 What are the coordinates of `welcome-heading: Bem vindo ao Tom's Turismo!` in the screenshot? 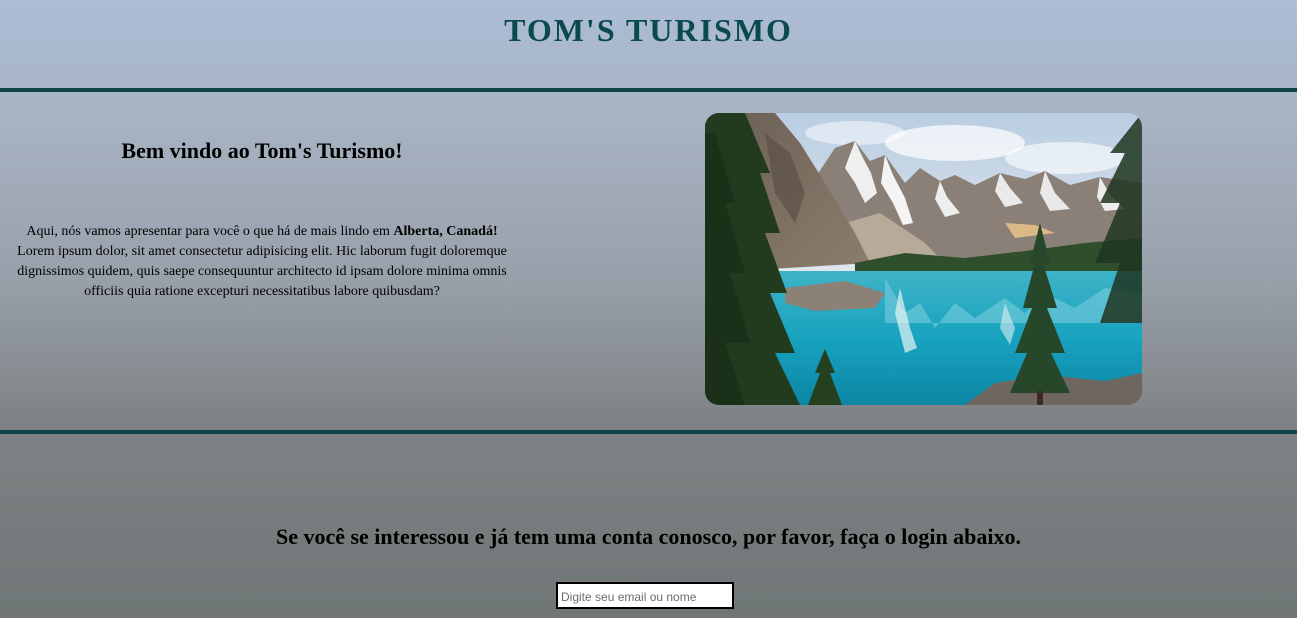 It's located at (262, 150).